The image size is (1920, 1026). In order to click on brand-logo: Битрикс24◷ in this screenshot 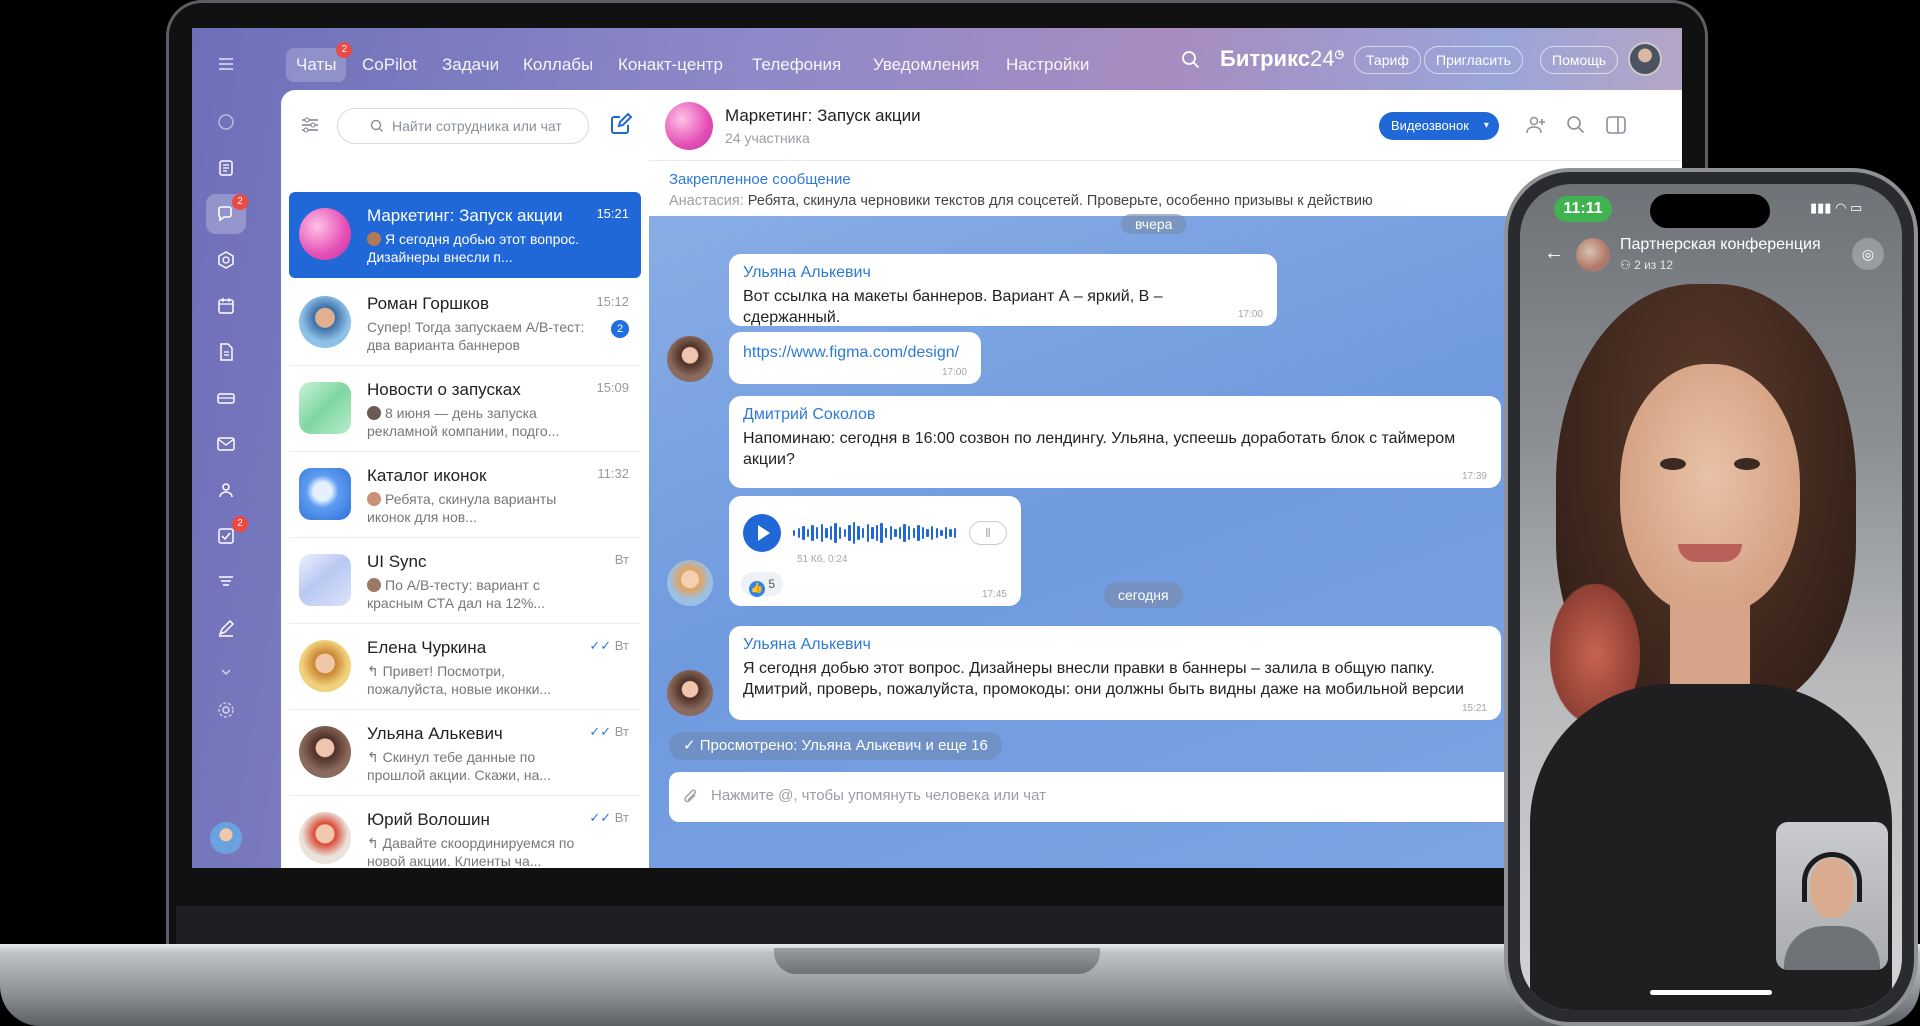, I will do `click(1282, 58)`.